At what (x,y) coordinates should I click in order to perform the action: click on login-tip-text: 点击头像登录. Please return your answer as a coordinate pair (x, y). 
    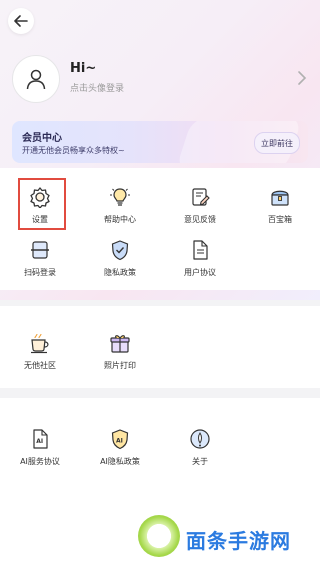
    Looking at the image, I should click on (97, 89).